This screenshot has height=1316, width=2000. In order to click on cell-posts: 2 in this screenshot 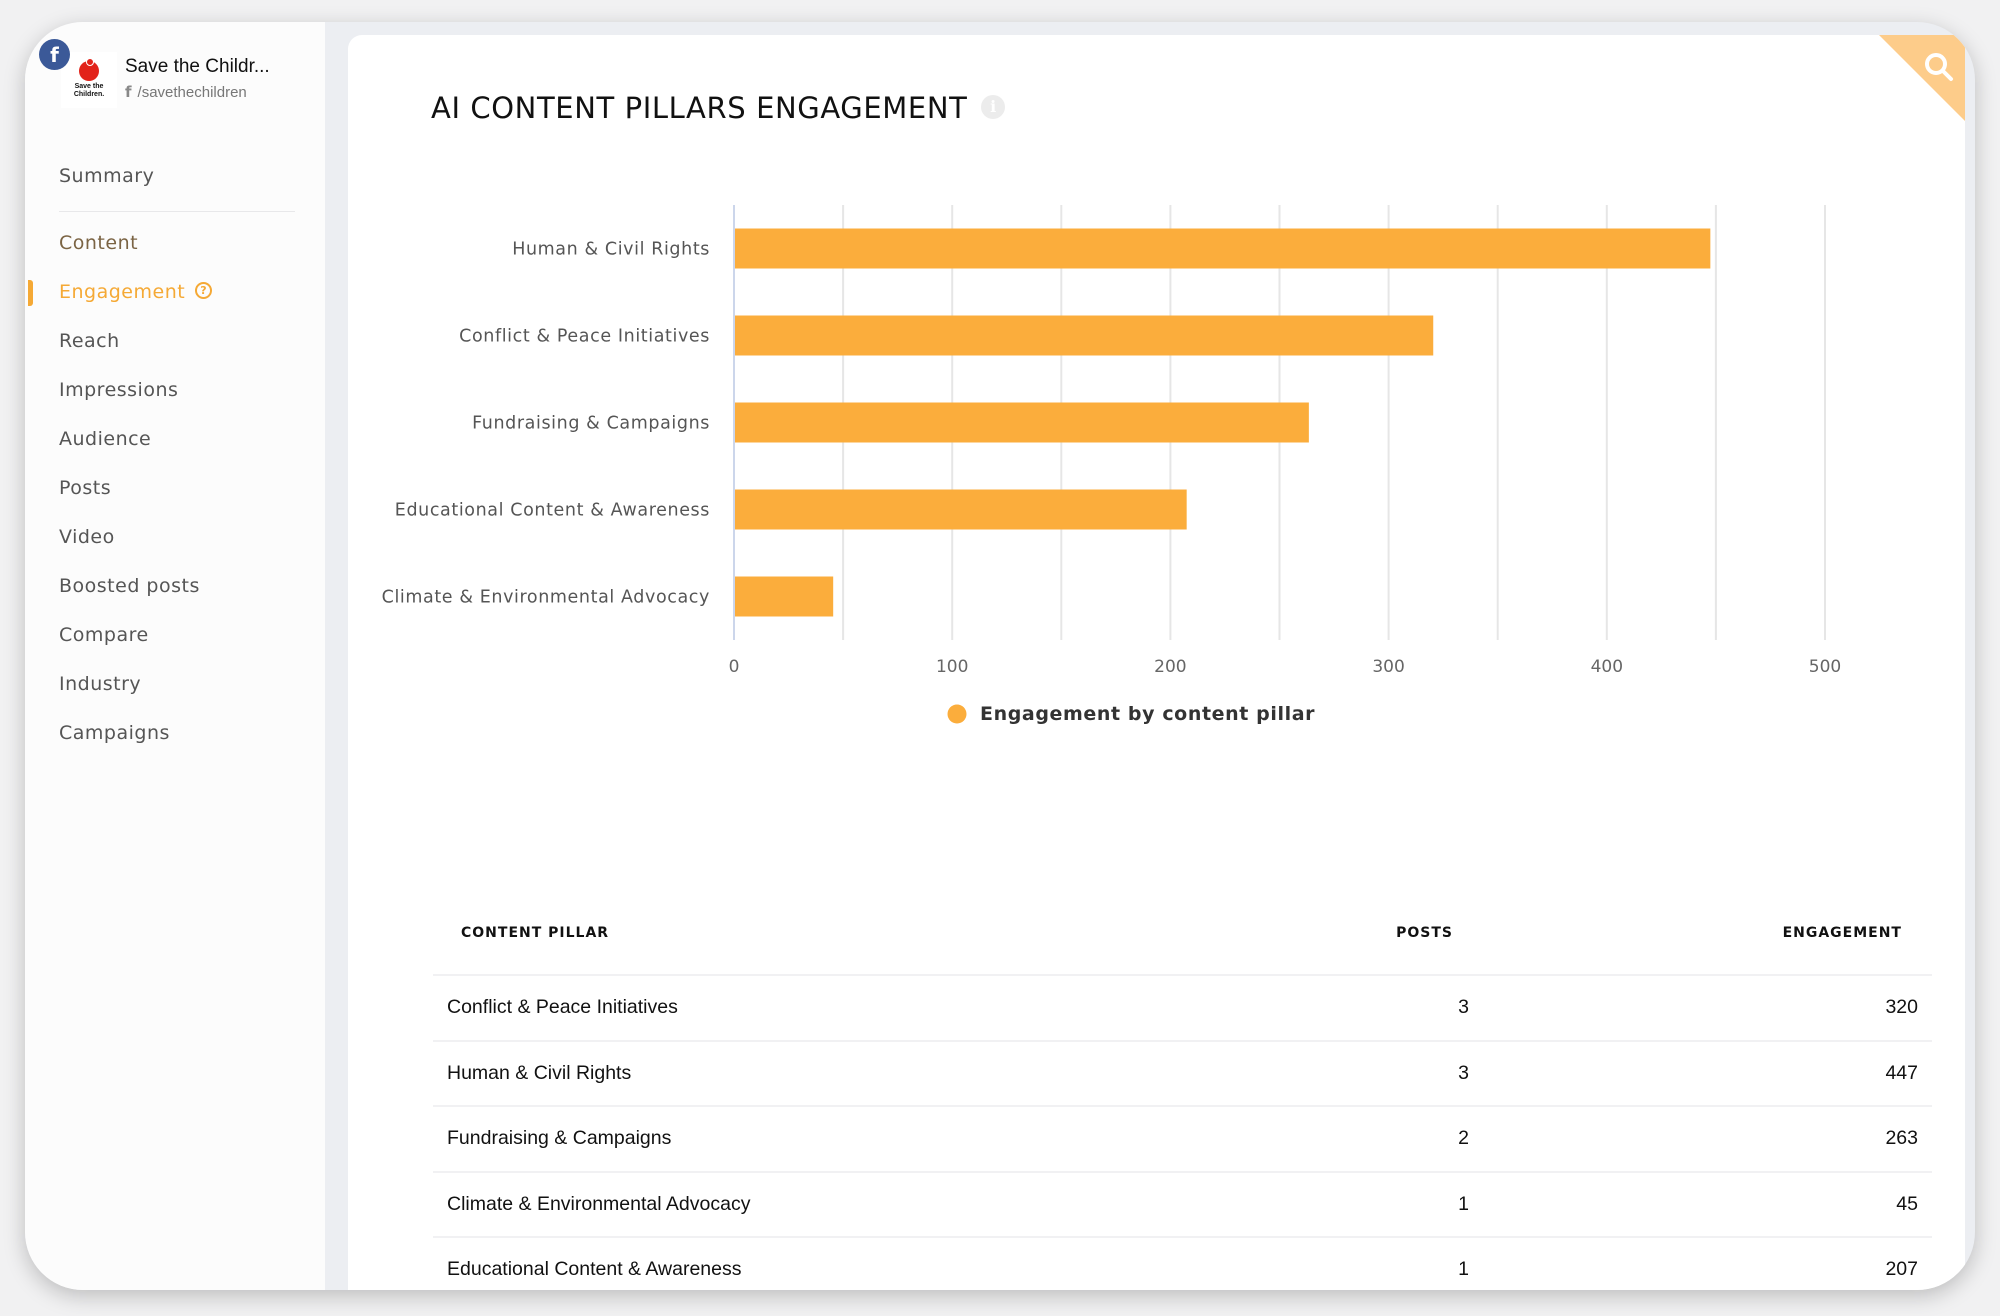, I will do `click(1463, 1138)`.